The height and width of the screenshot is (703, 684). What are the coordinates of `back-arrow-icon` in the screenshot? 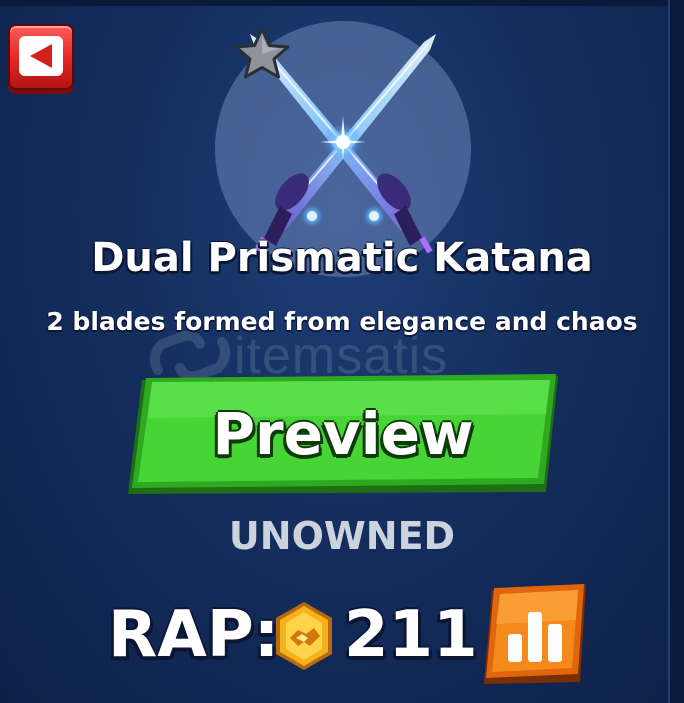 It's located at (41, 56).